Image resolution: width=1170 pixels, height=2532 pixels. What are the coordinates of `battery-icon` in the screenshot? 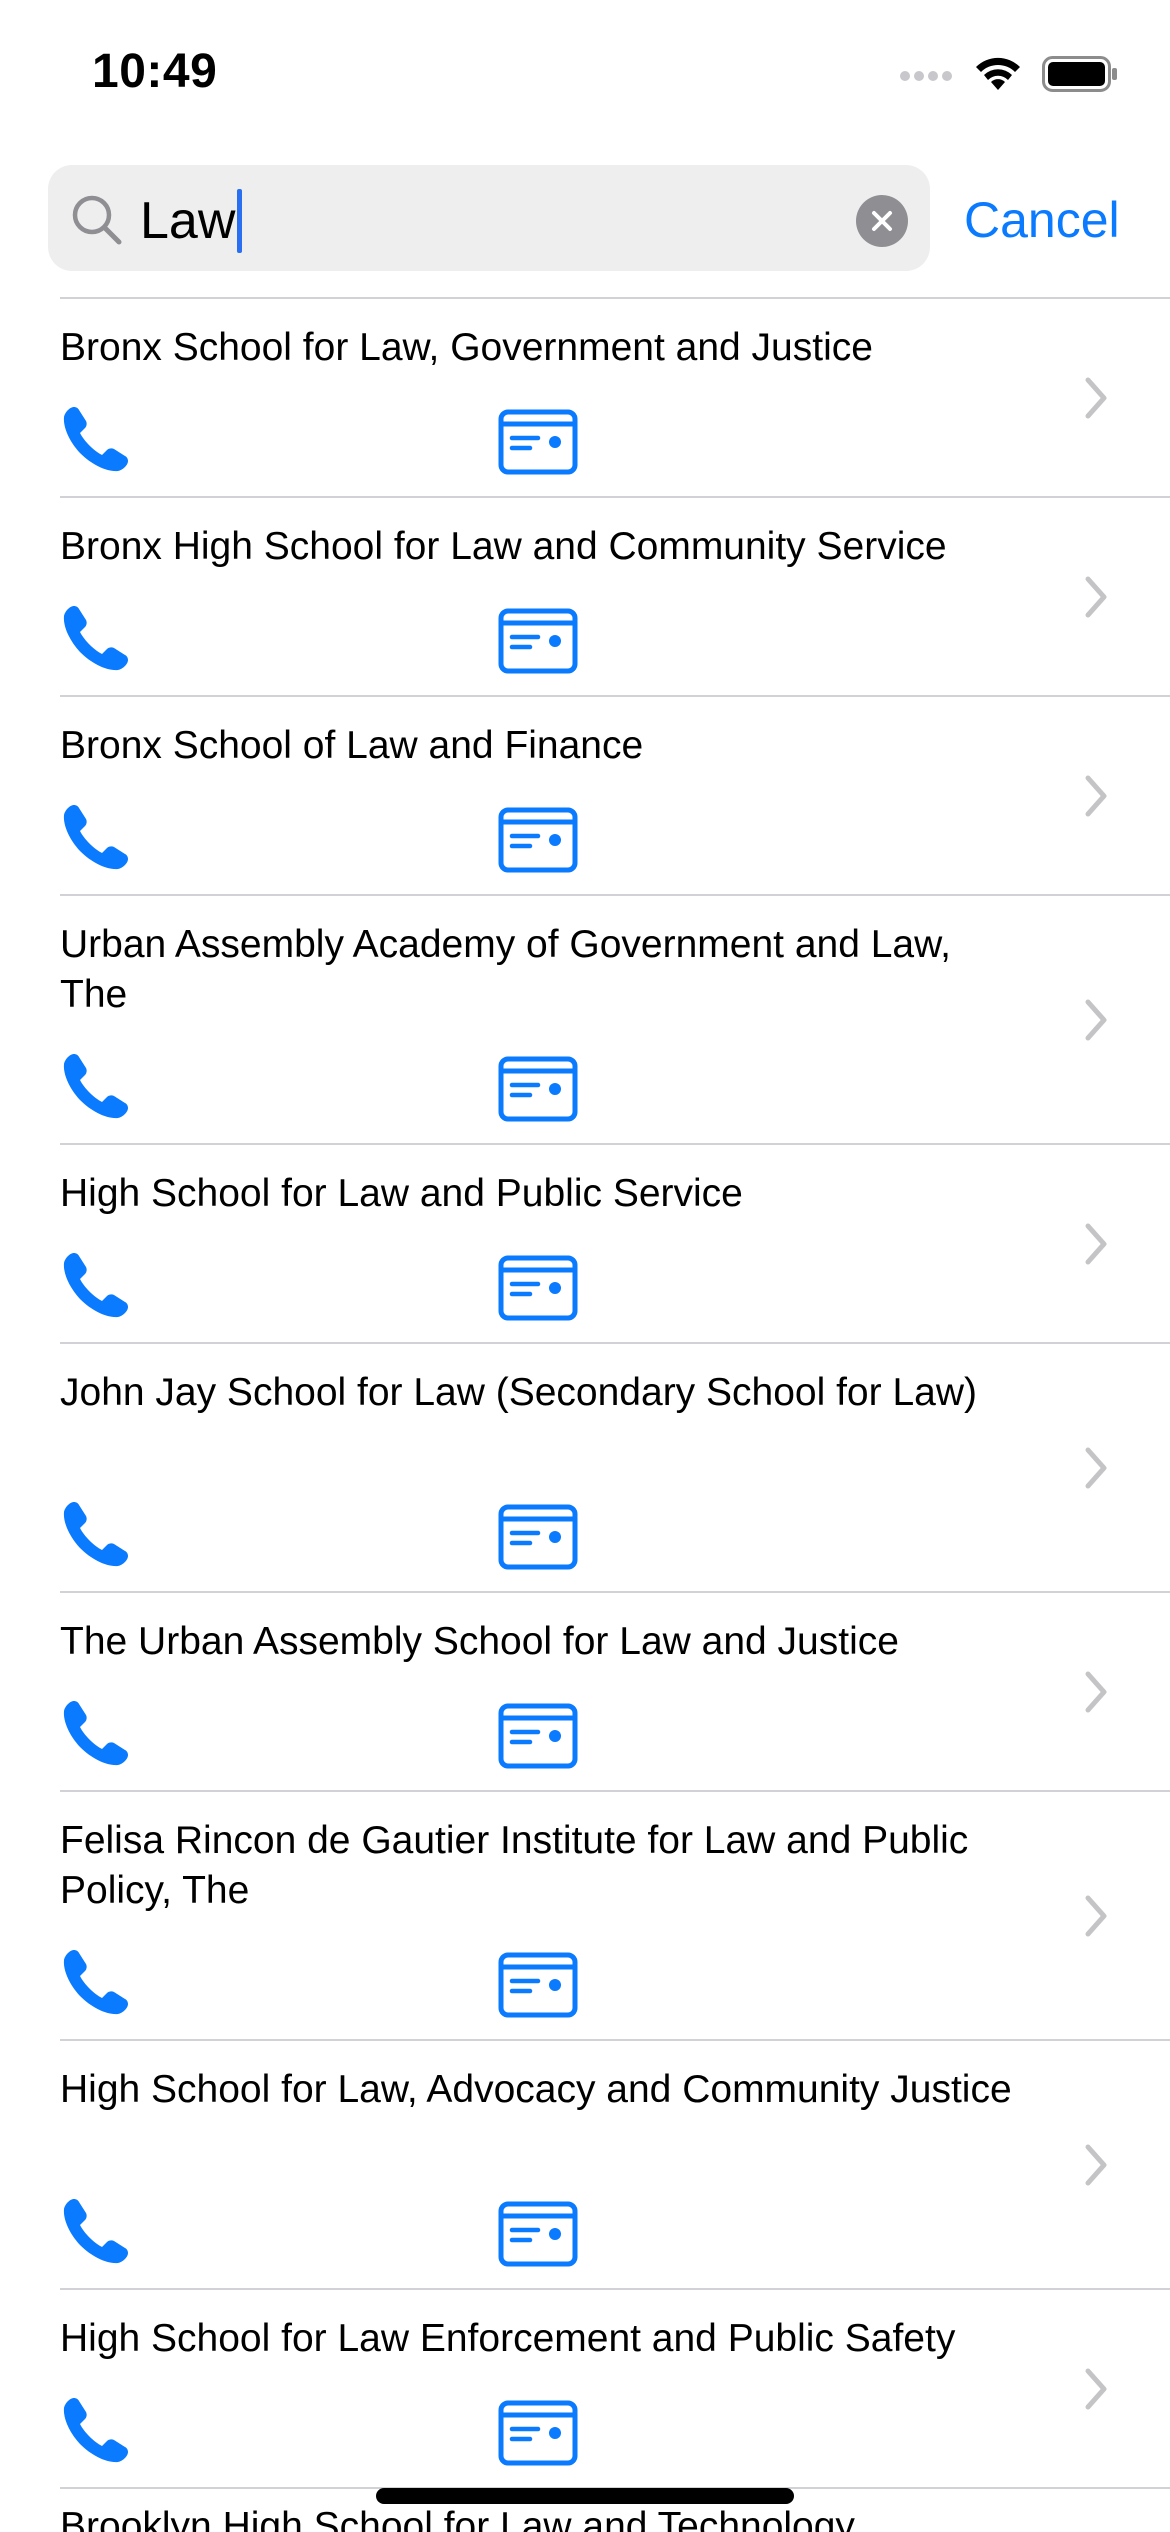 It's located at (1079, 74).